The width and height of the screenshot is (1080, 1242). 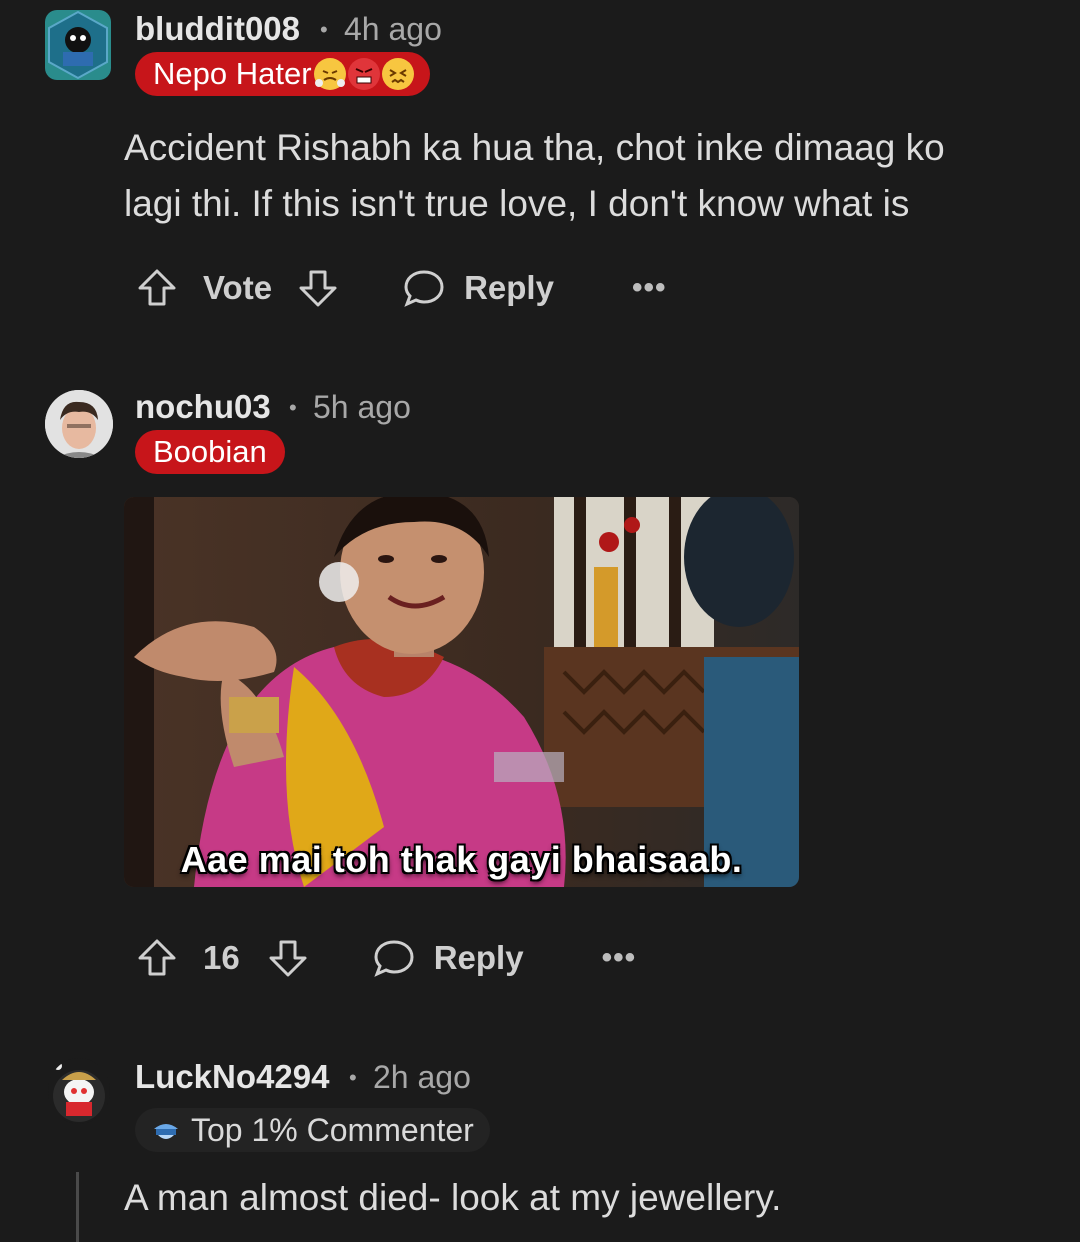 I want to click on top-commenter-icon, so click(x=166, y=1130).